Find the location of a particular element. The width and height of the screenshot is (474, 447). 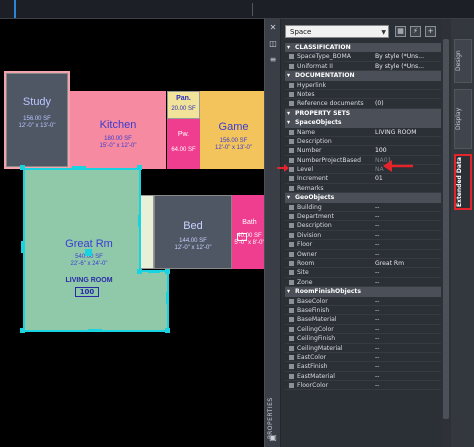

category-row: ▾ GeoObjects is located at coordinates (363, 198).